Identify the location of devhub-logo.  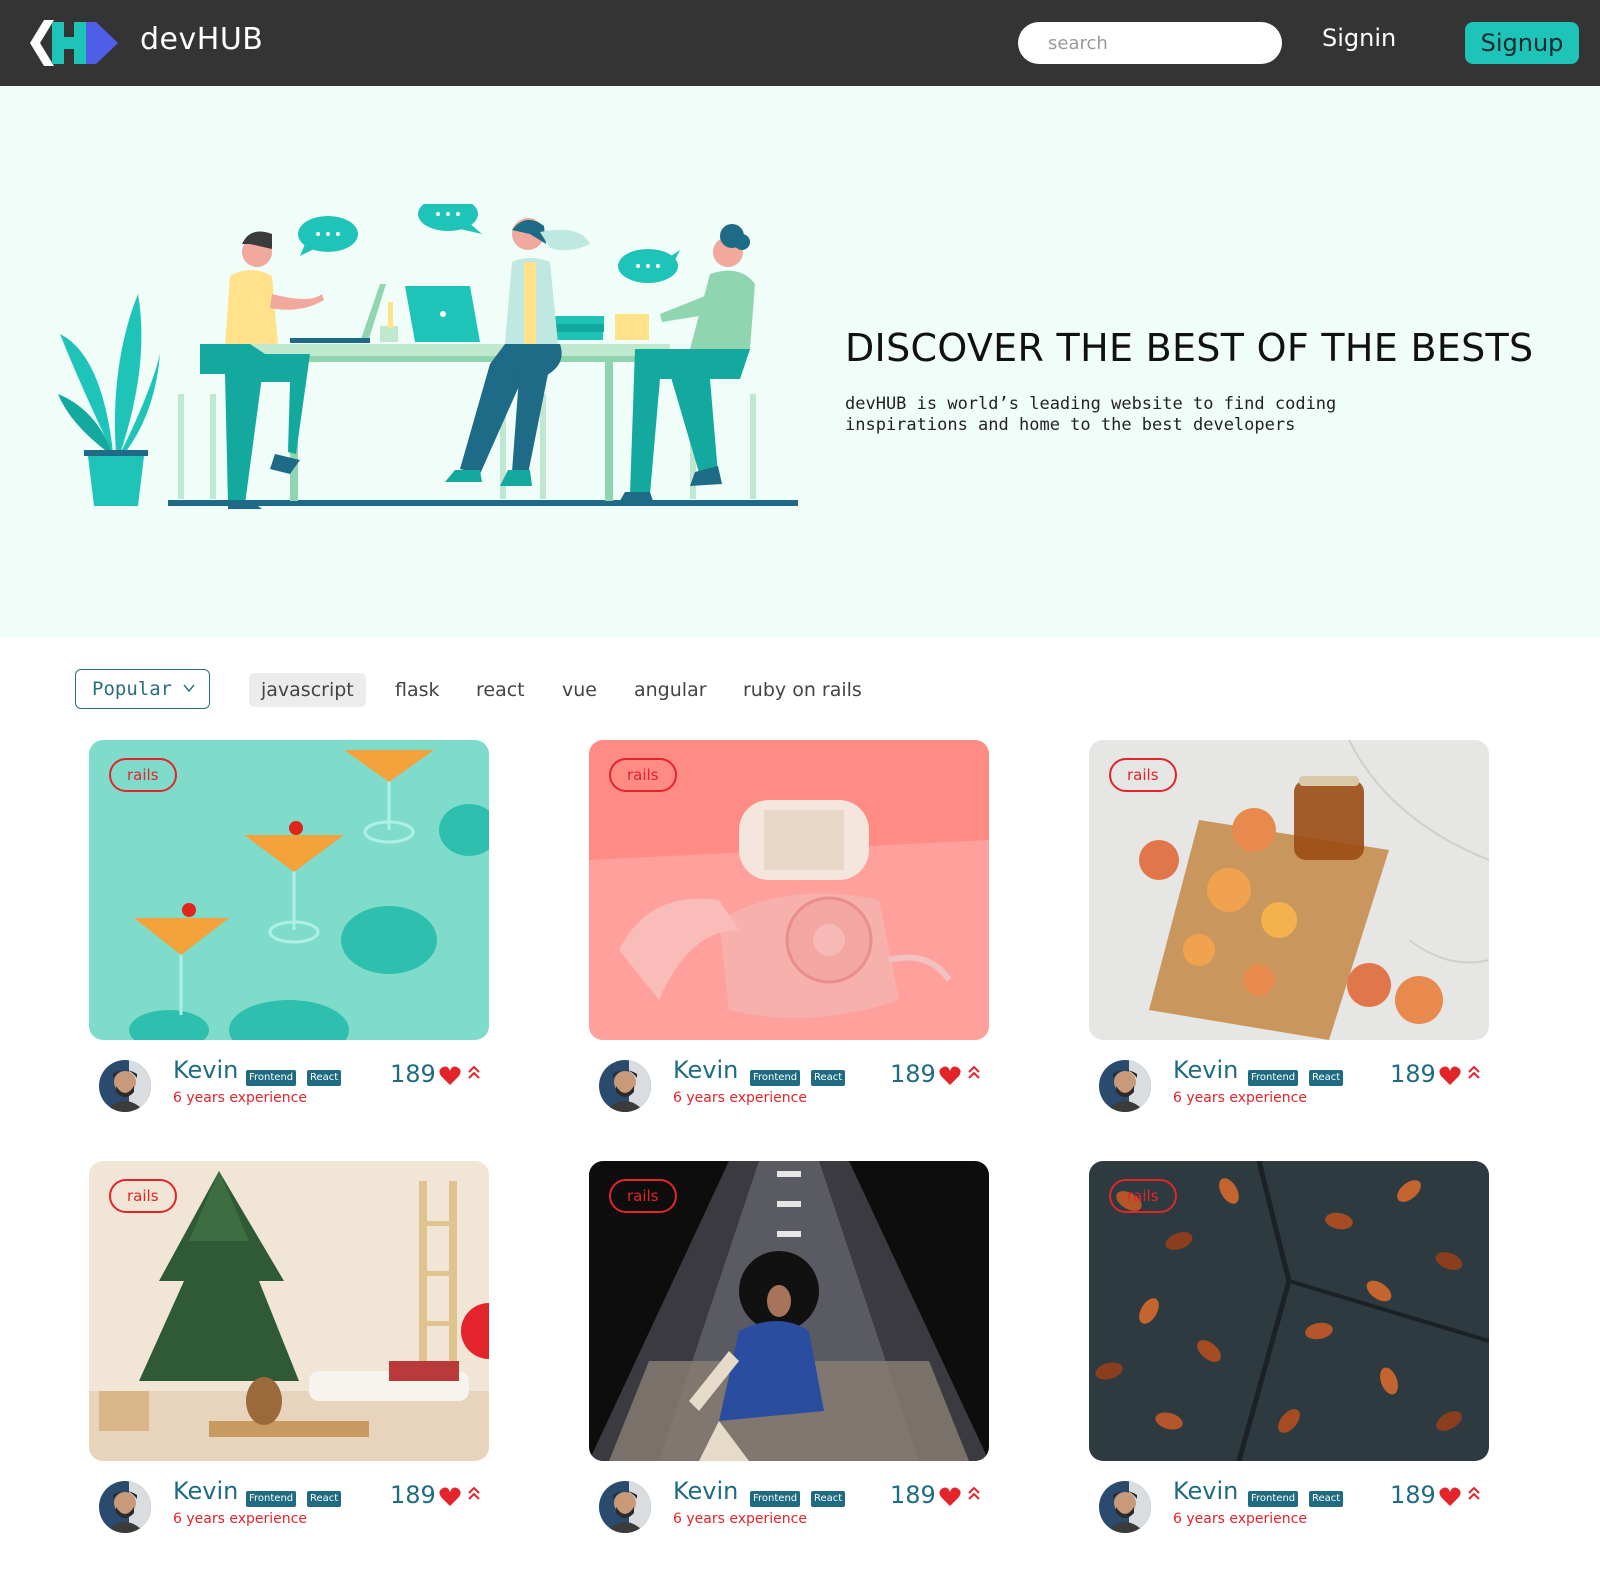
(75, 43).